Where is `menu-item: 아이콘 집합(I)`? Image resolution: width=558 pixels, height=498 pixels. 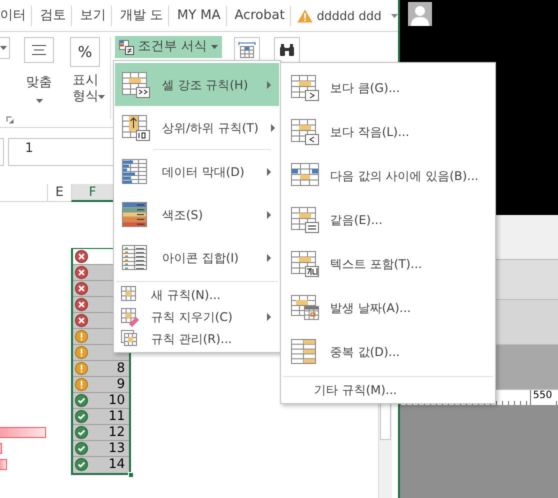 menu-item: 아이콘 집합(I) is located at coordinates (197, 257).